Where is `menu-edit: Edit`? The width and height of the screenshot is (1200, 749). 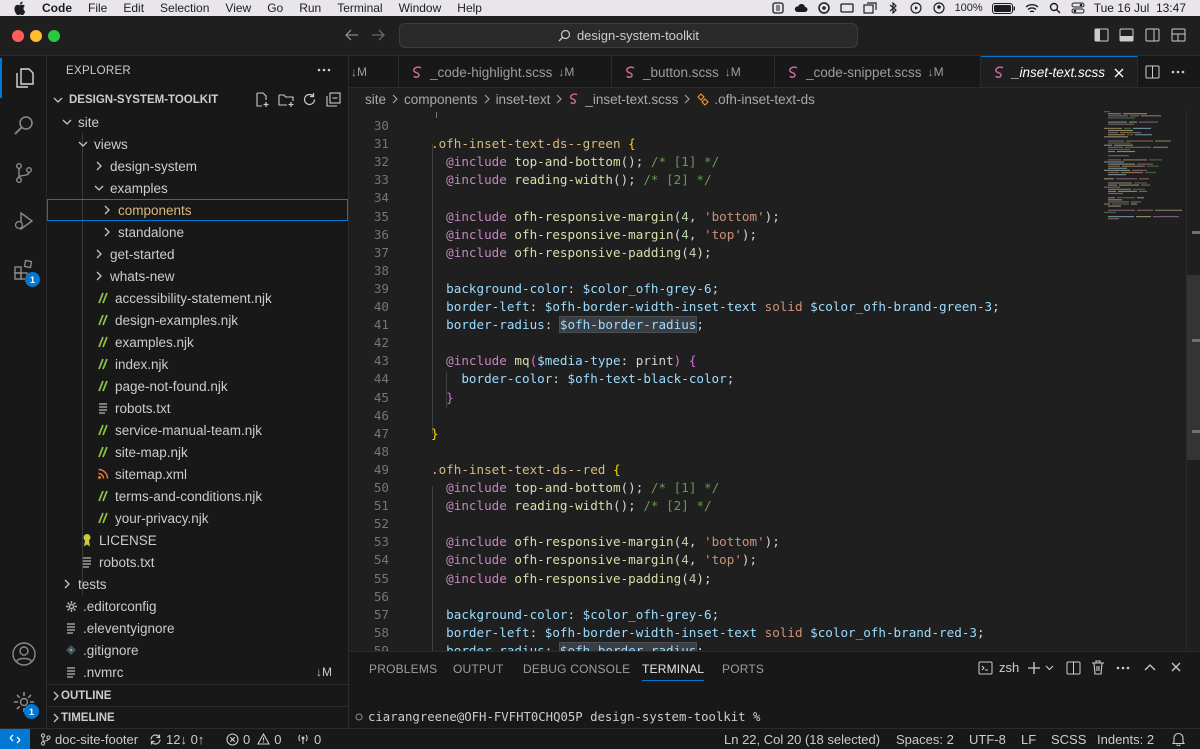 menu-edit: Edit is located at coordinates (133, 8).